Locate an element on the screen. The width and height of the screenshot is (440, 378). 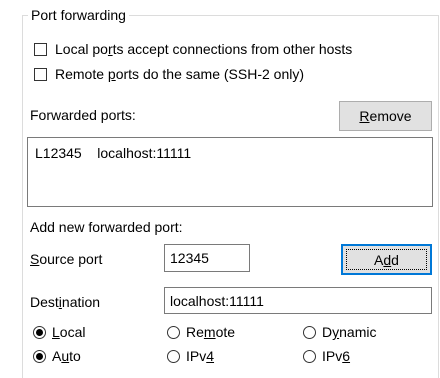
forwarded-ports-label: Forwarded ports: is located at coordinates (83, 115).